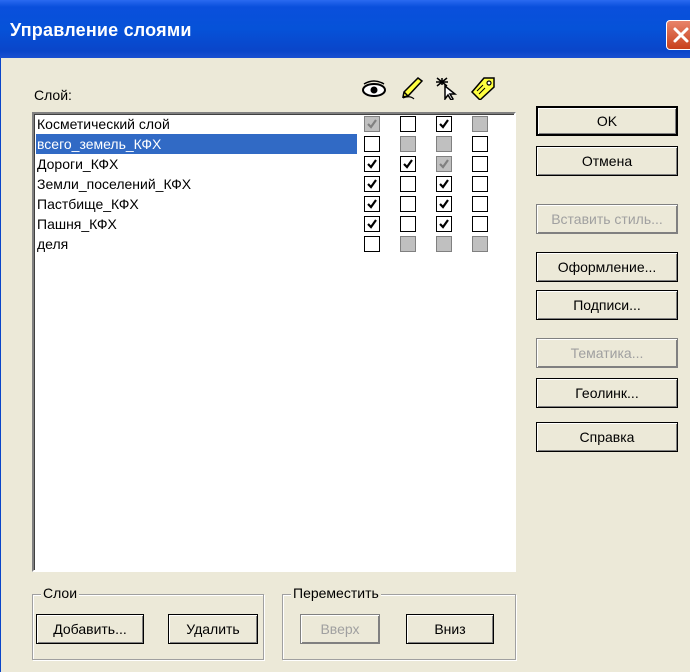  I want to click on close-button, so click(678, 35).